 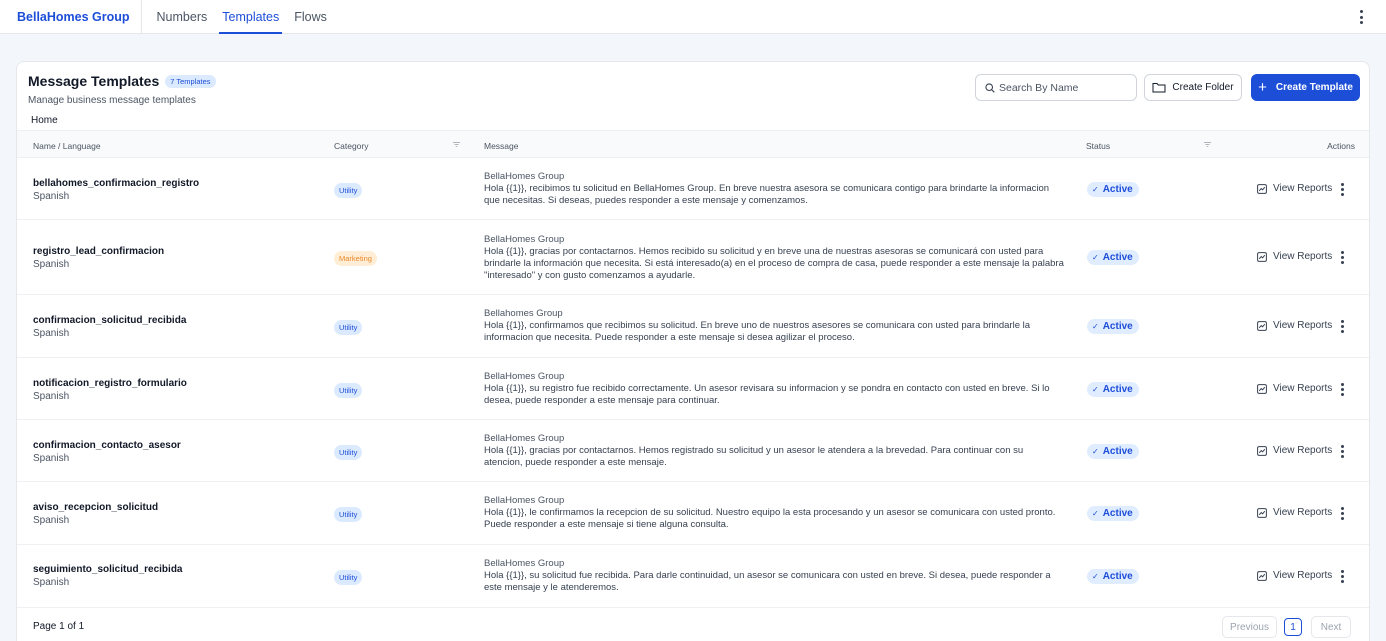 I want to click on next-page-button: Next, so click(x=1331, y=627).